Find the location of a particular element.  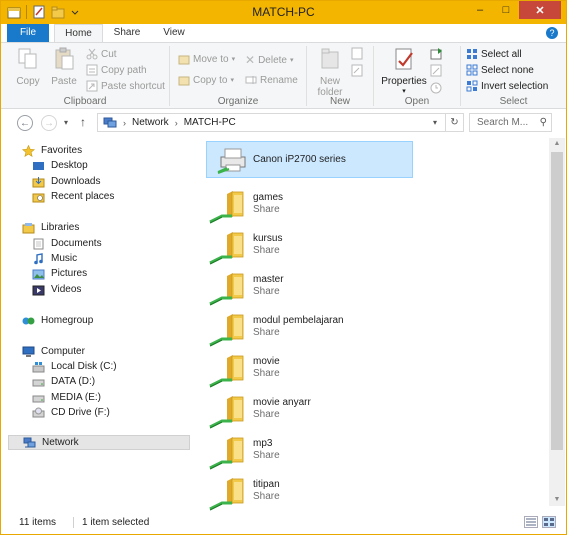

videos-icon is located at coordinates (38, 290).